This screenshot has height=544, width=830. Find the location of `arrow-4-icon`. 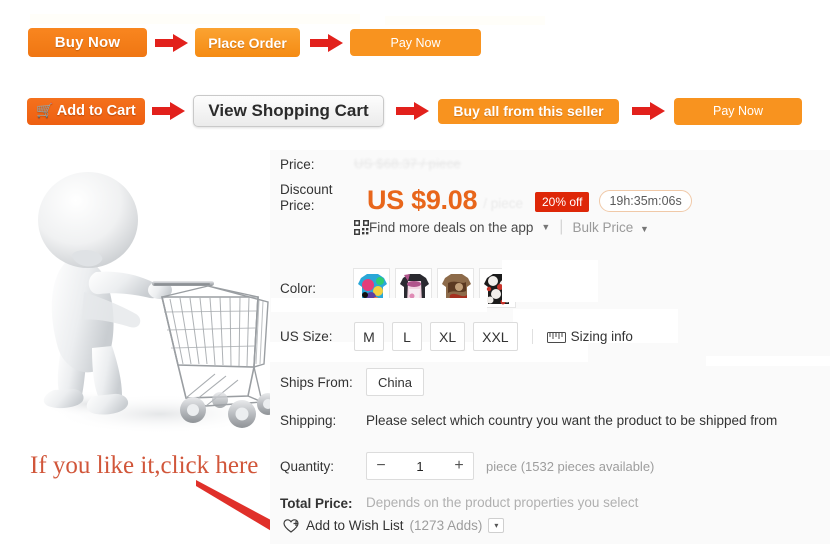

arrow-4-icon is located at coordinates (413, 111).